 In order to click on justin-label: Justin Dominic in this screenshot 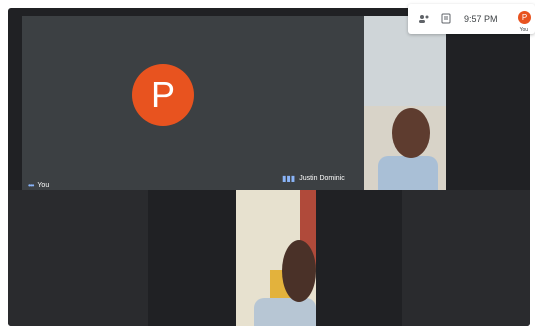, I will do `click(322, 178)`.